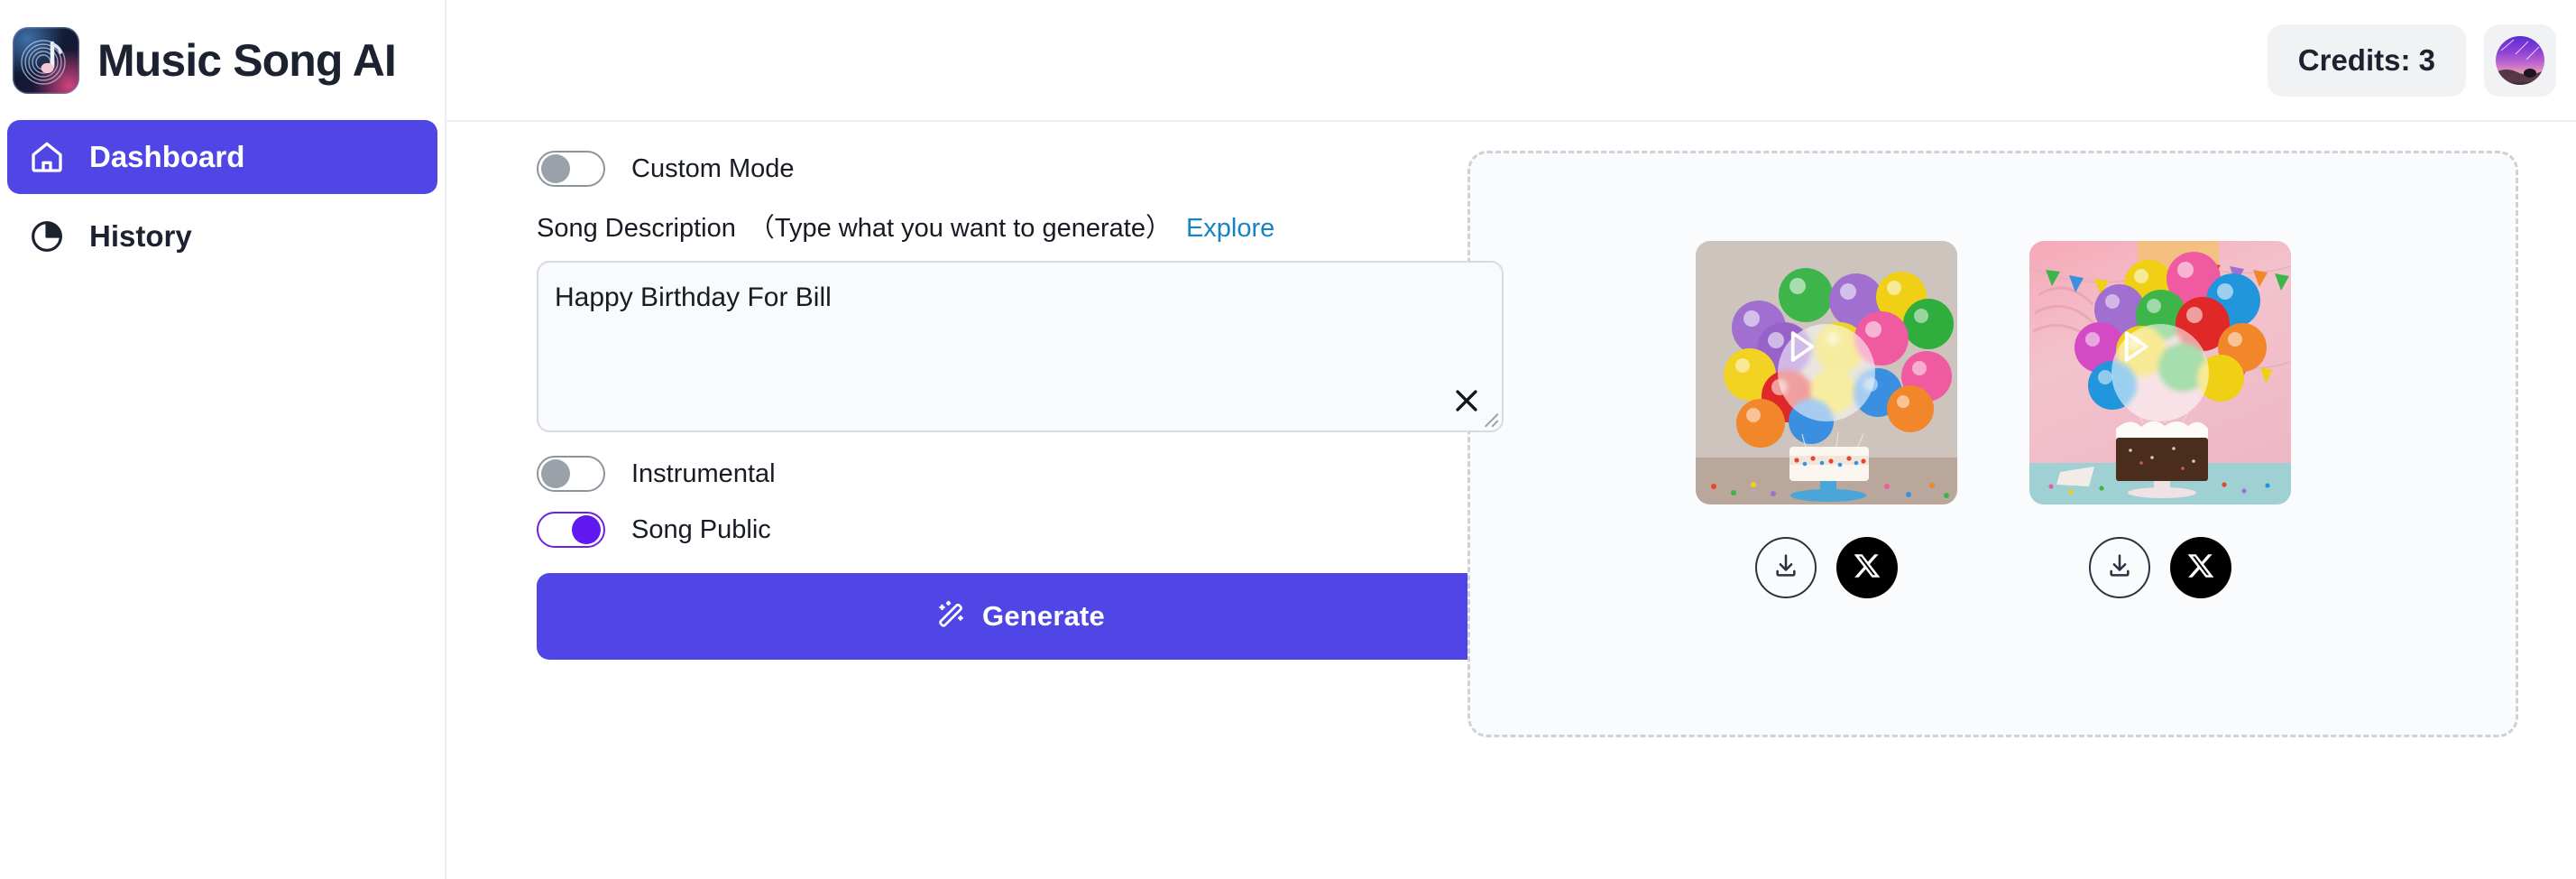 The height and width of the screenshot is (879, 2576). What do you see at coordinates (1020, 346) in the screenshot?
I see `song-description-input: Happy Birthday For Bill` at bounding box center [1020, 346].